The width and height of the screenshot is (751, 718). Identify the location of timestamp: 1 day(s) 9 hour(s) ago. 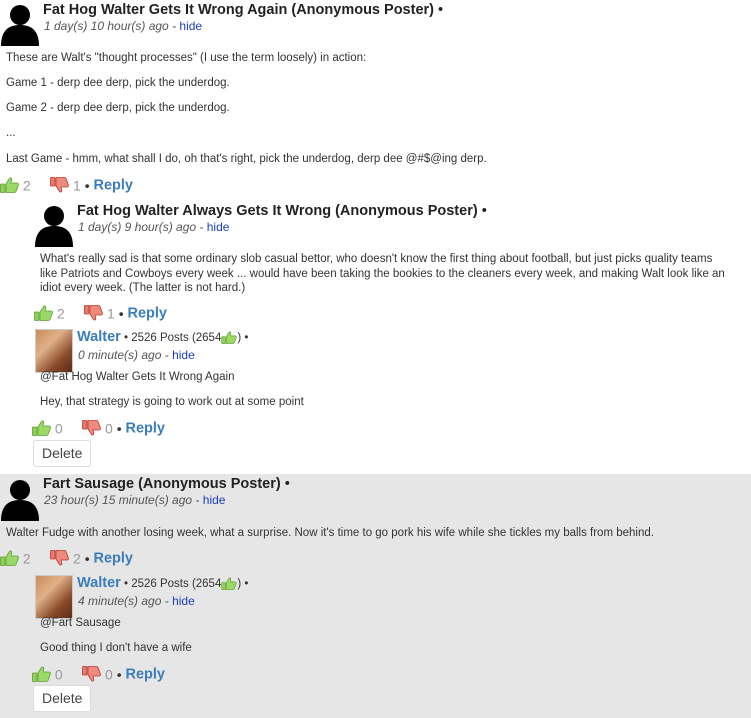
(137, 227).